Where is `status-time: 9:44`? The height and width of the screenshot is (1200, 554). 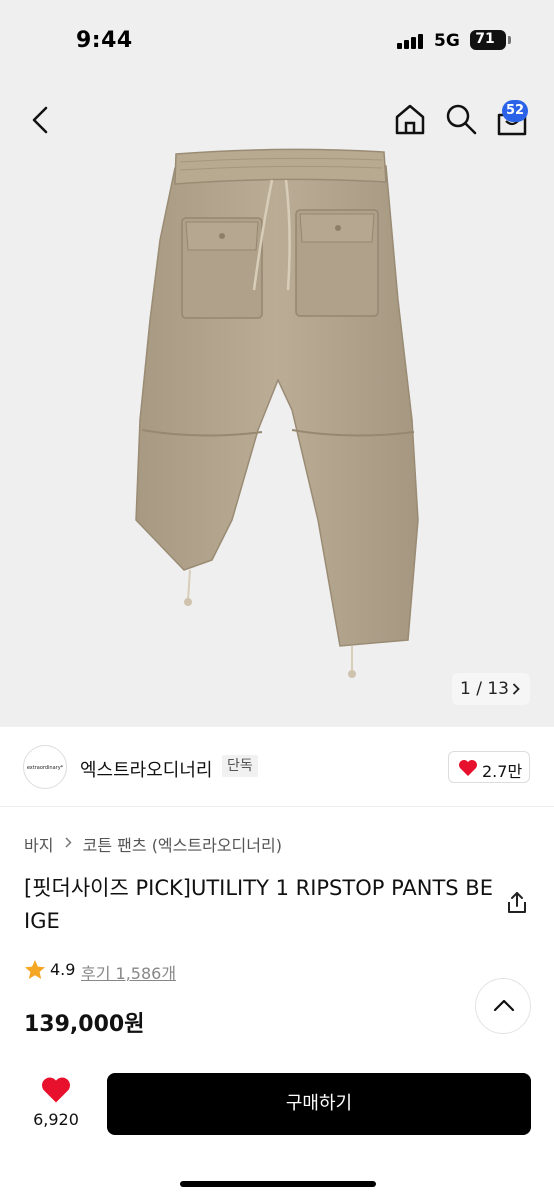
status-time: 9:44 is located at coordinates (104, 40).